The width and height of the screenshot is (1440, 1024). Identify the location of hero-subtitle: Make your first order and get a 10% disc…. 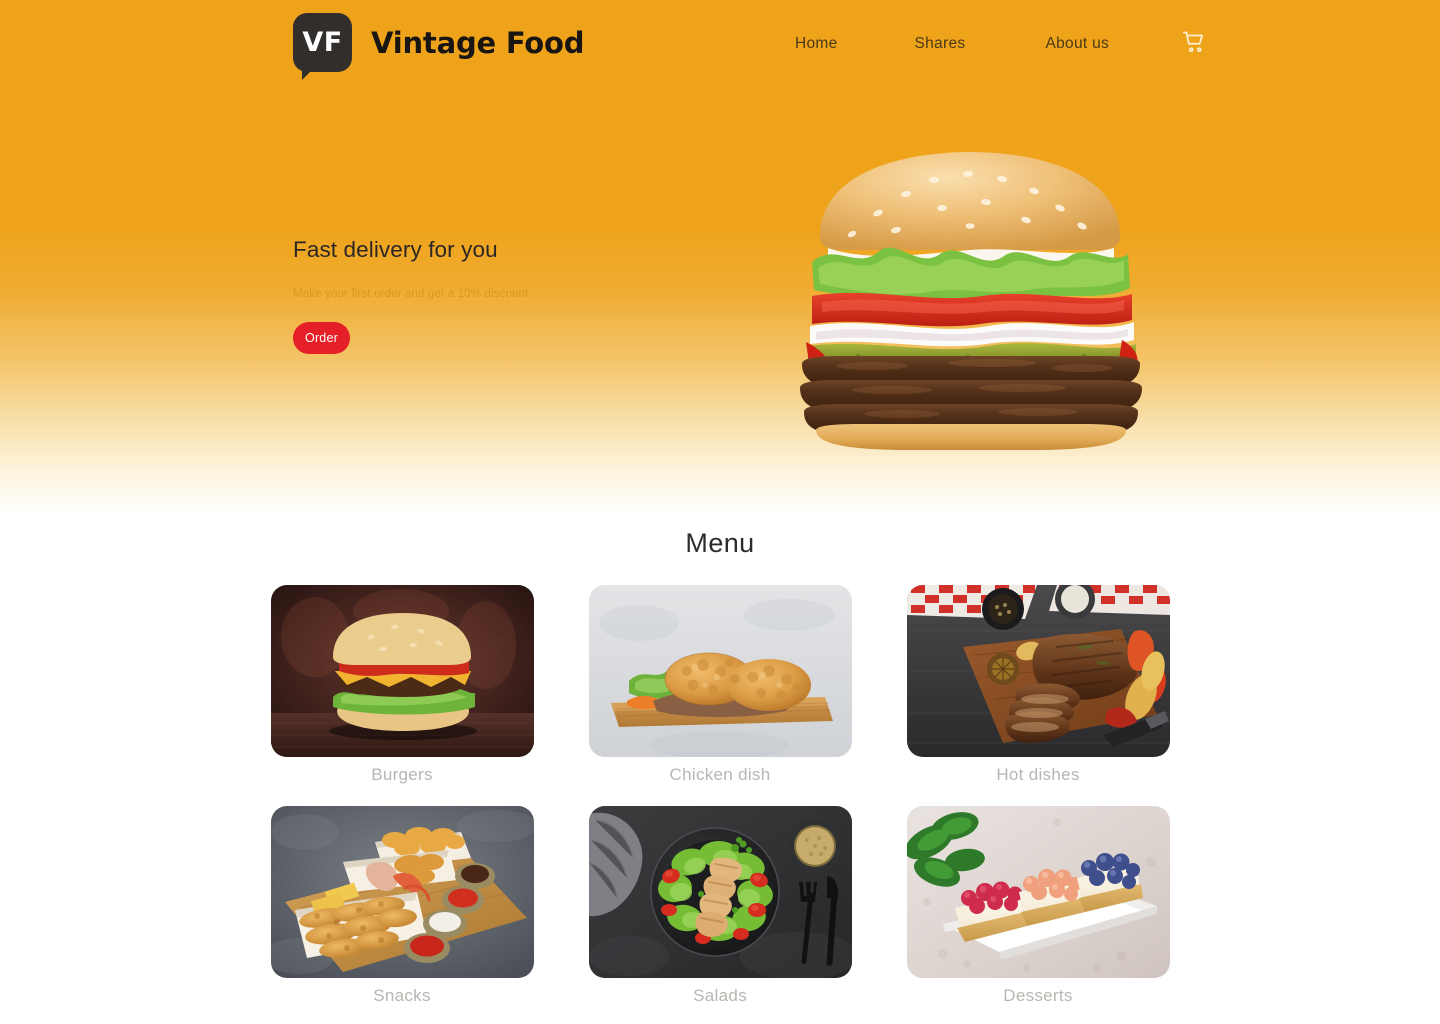
(411, 294).